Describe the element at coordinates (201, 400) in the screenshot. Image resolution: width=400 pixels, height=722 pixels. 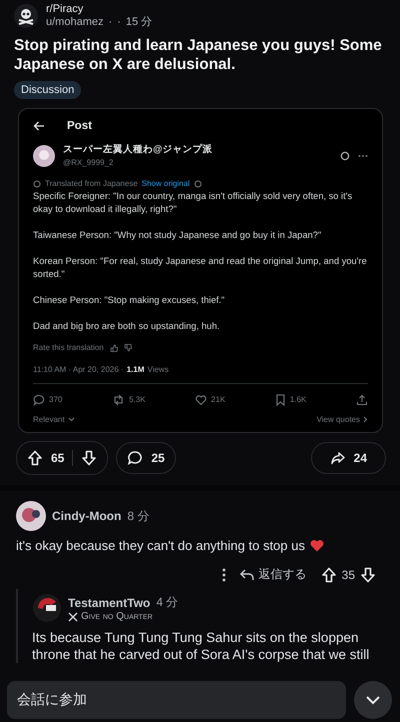
I see `heart-outline-icon` at that location.